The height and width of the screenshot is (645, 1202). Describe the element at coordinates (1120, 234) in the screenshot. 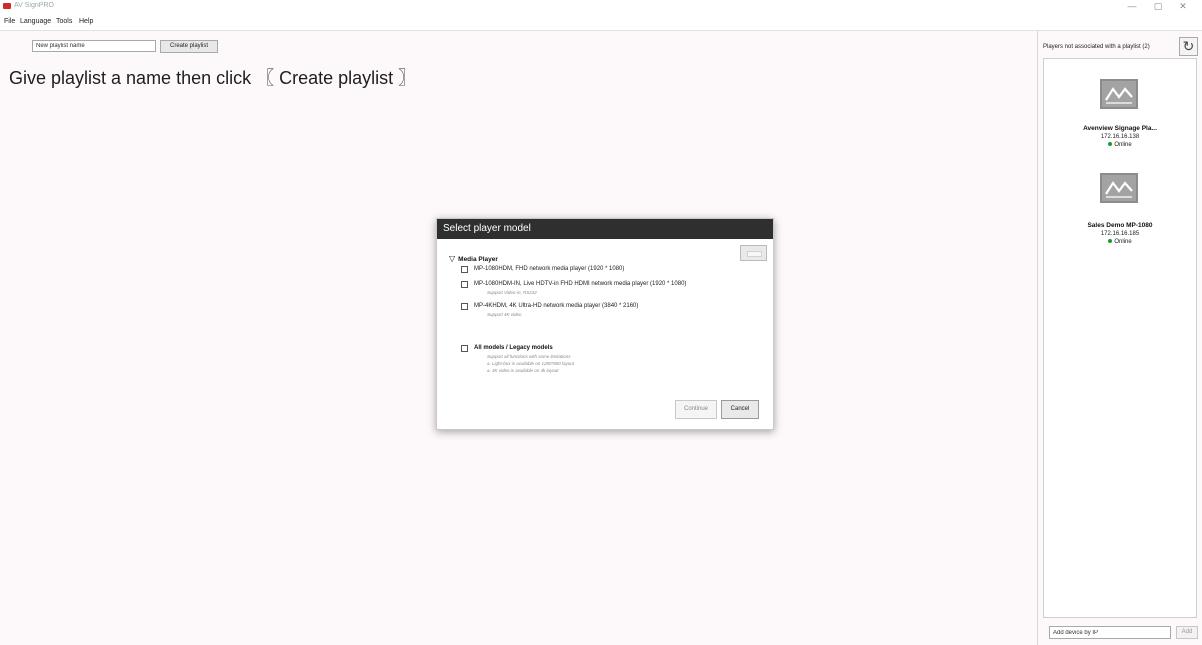

I see `player-ip: 172.16.16.185` at that location.